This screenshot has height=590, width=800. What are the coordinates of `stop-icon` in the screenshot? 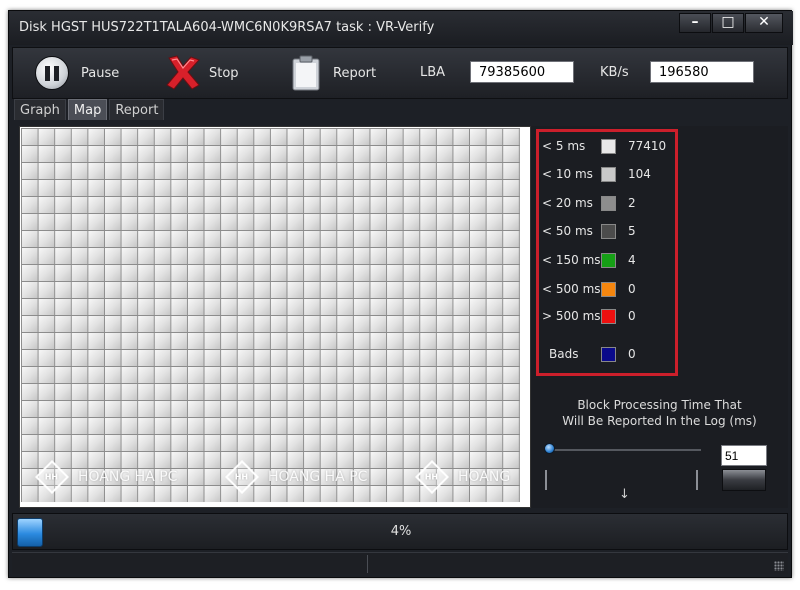 It's located at (183, 72).